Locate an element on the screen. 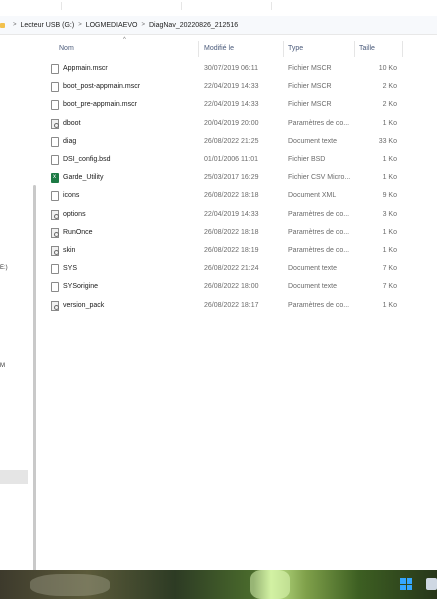 The image size is (437, 599). file-size: 33 Ko is located at coordinates (387, 141).